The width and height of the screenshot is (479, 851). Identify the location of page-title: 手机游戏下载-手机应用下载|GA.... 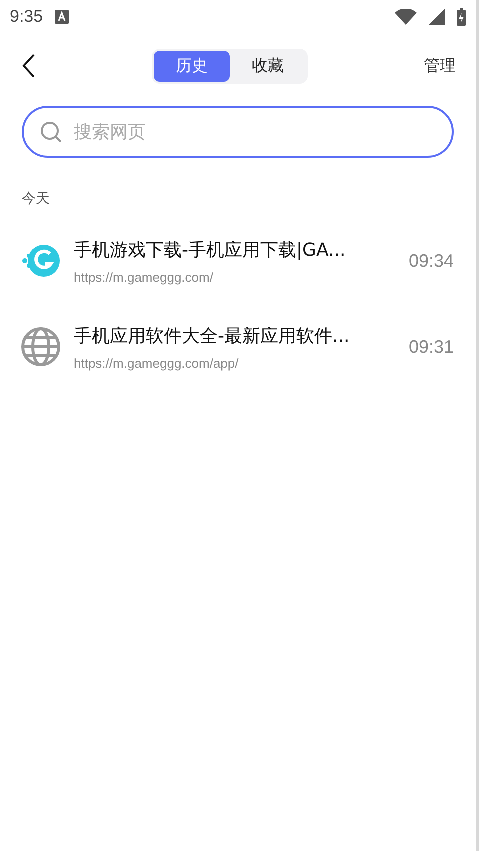
(210, 250).